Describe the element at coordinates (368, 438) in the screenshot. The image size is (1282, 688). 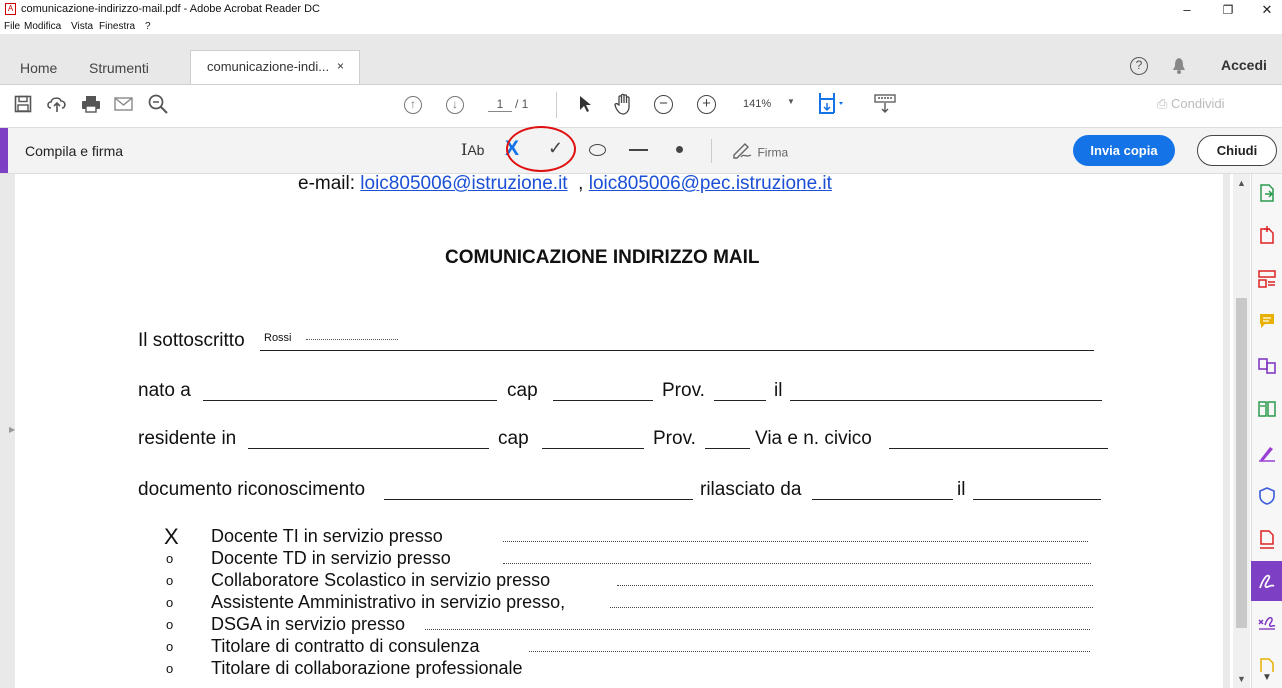
I see `residente-field` at that location.